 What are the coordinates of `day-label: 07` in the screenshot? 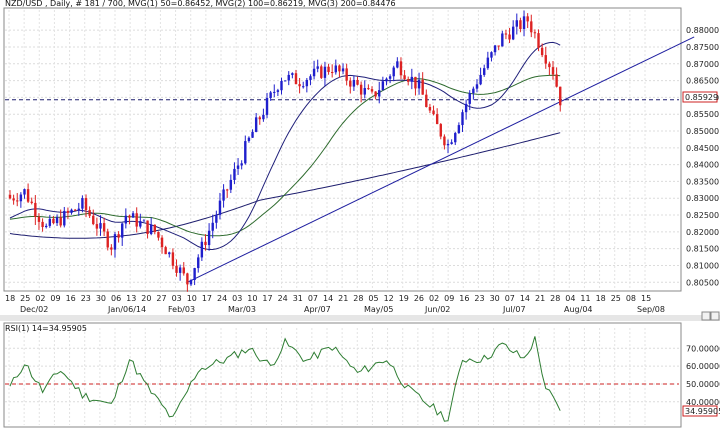 It's located at (313, 298).